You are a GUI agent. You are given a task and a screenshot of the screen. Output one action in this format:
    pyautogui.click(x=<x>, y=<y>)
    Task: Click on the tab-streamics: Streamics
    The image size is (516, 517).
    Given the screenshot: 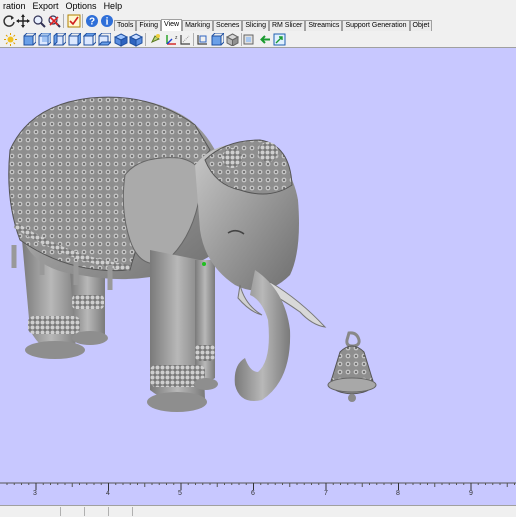 What is the action you would take?
    pyautogui.click(x=324, y=25)
    